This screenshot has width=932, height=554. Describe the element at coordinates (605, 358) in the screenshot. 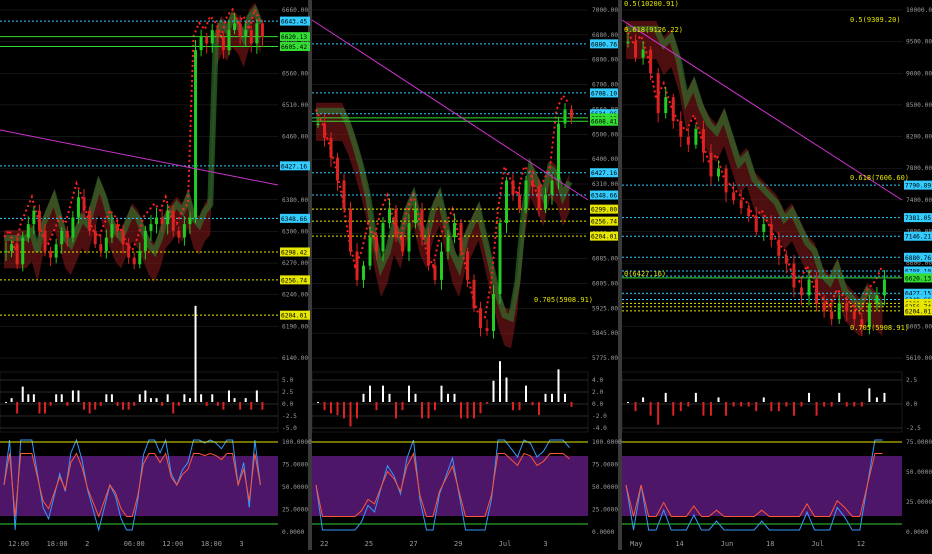

I see `price-tick-label: 5775.00` at that location.